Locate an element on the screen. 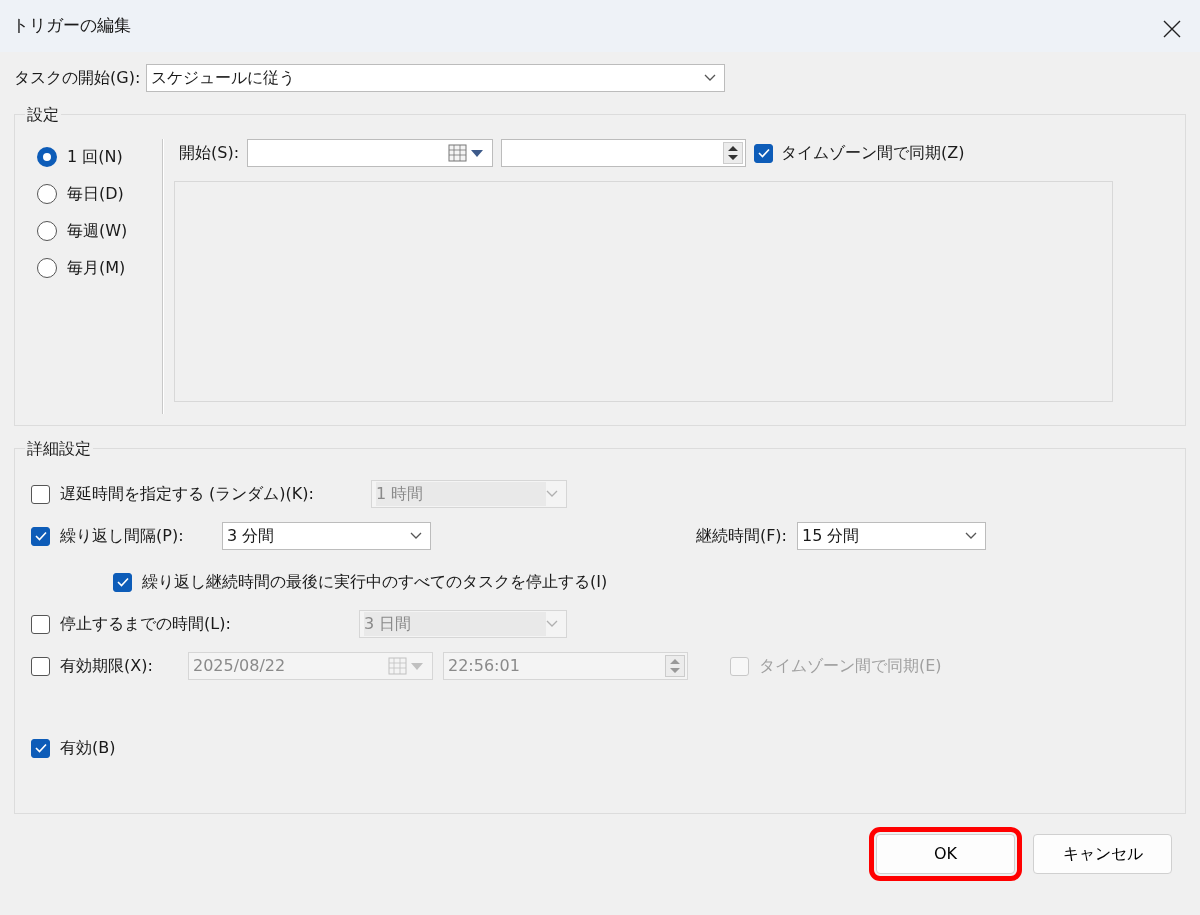  field-value: 2025/08/22 is located at coordinates (239, 666).